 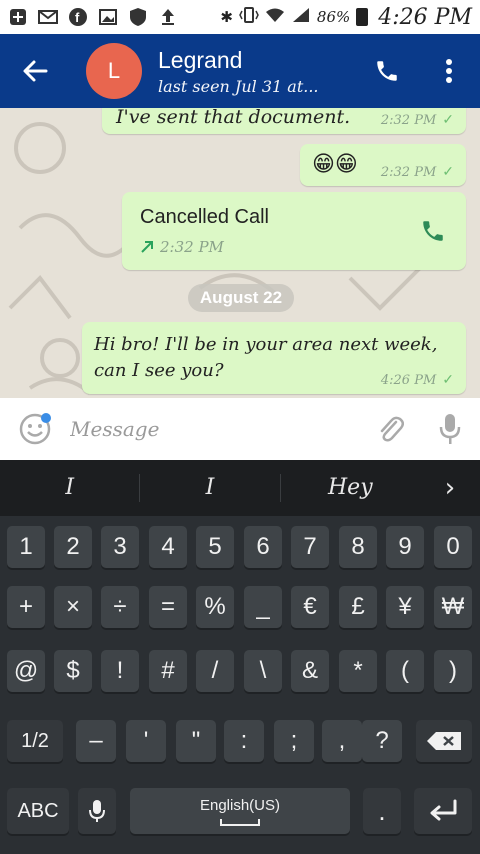 What do you see at coordinates (35, 741) in the screenshot?
I see `page-toggle-key: 1/2` at bounding box center [35, 741].